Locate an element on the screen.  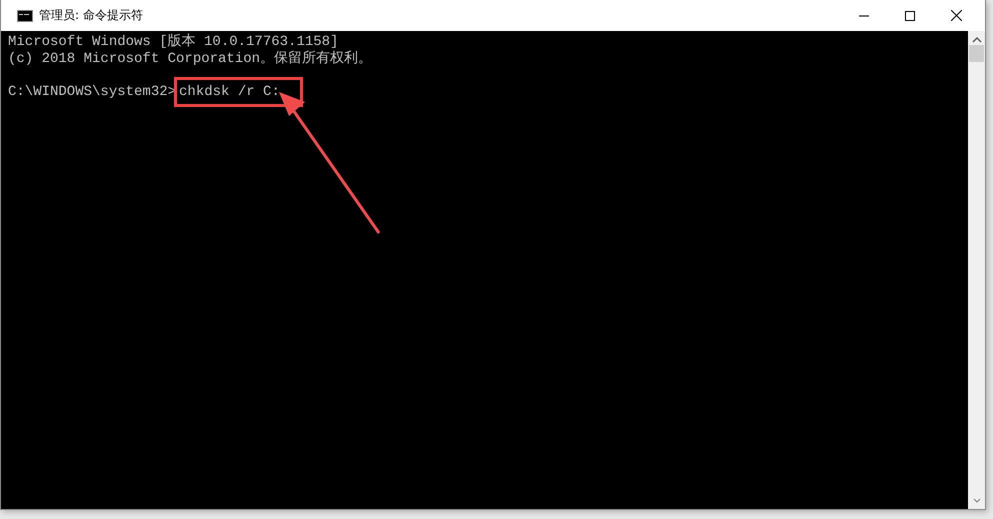
highlighted-command: chkdsk /r C: is located at coordinates (238, 91).